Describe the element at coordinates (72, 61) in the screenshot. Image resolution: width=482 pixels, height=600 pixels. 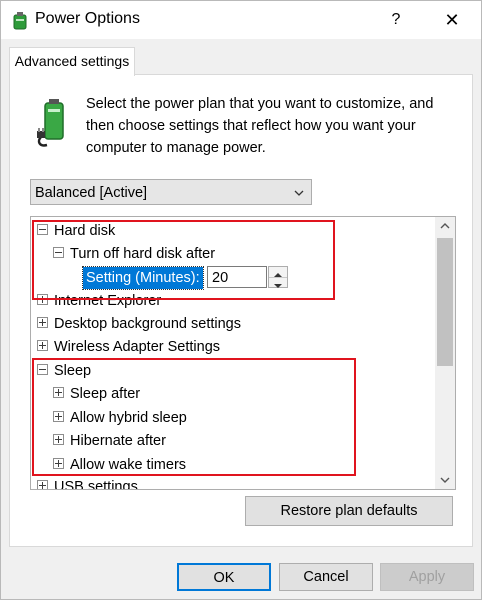
I see `tab-advanced-settings: Advanced settings` at that location.